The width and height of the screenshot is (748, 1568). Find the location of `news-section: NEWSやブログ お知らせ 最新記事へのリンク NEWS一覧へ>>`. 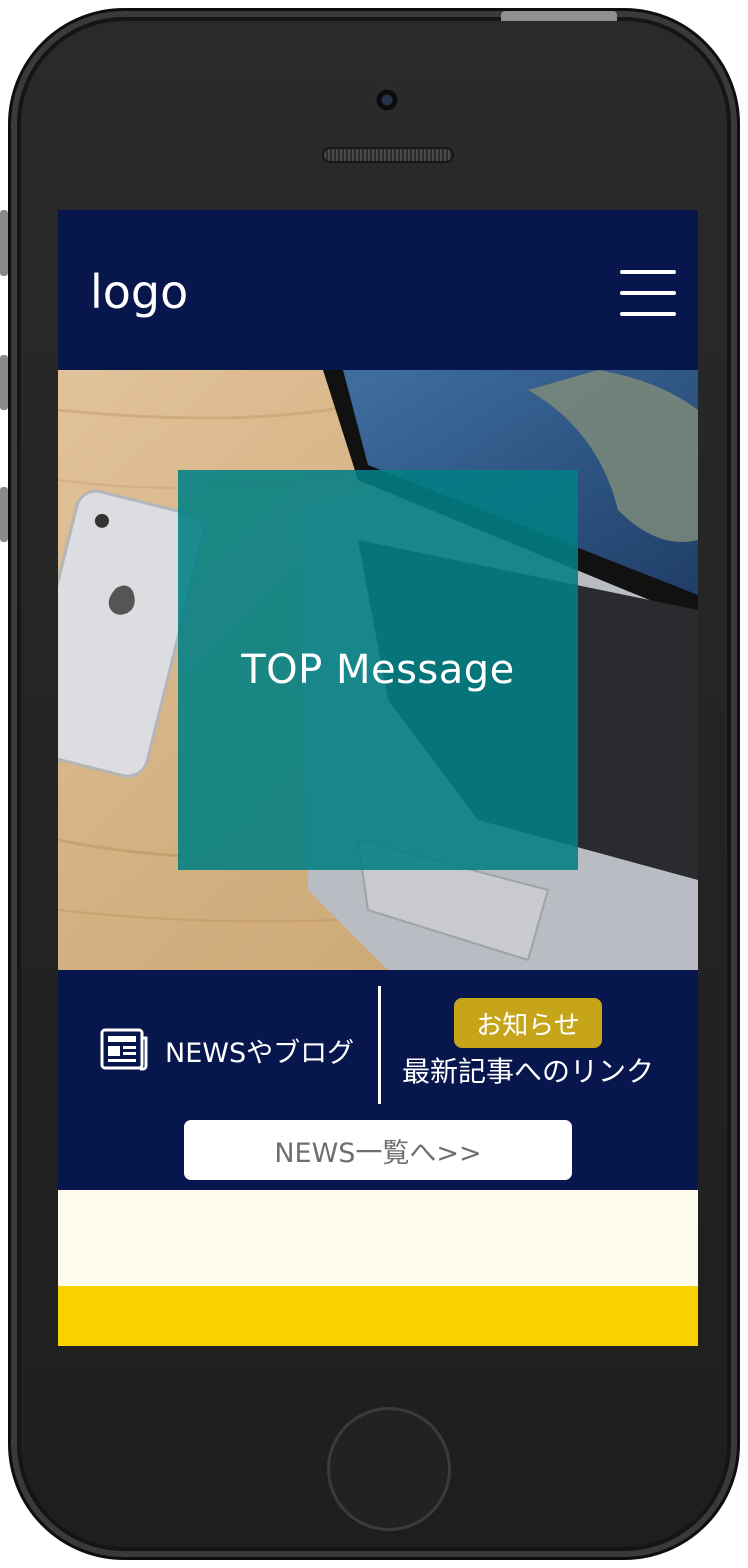

news-section: NEWSやブログ お知らせ 最新記事へのリンク NEWS一覧へ>> is located at coordinates (378, 1080).